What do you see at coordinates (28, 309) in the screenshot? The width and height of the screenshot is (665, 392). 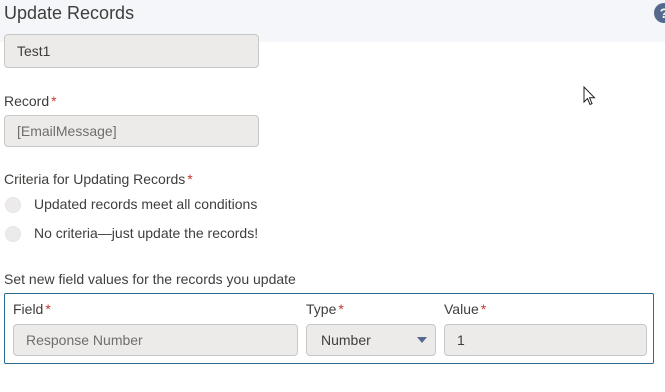 I see `field-column-label-text: Field` at bounding box center [28, 309].